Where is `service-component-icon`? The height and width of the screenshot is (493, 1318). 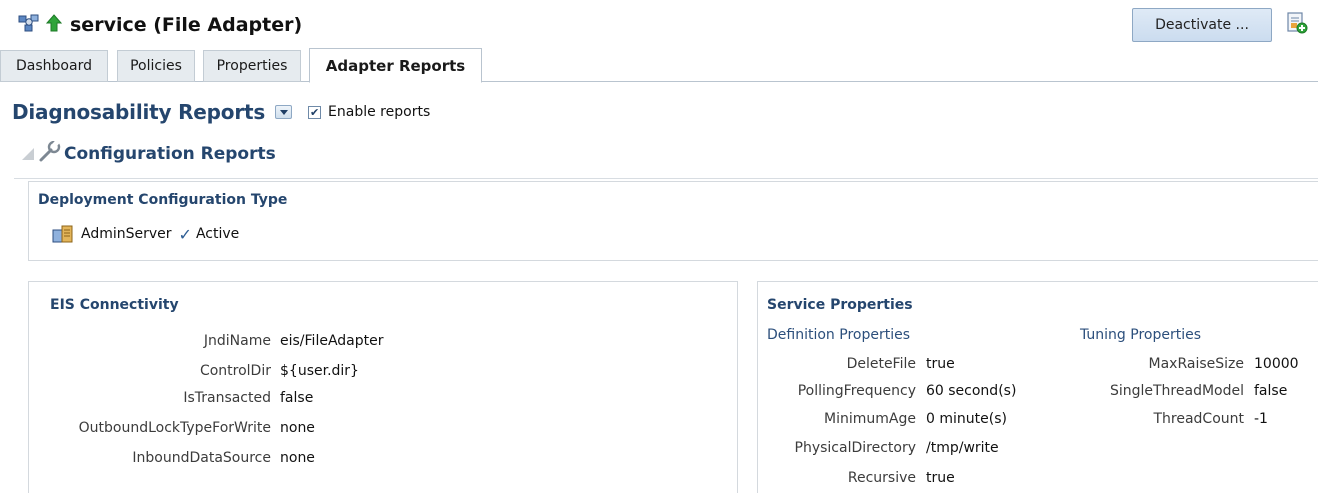 service-component-icon is located at coordinates (29, 25).